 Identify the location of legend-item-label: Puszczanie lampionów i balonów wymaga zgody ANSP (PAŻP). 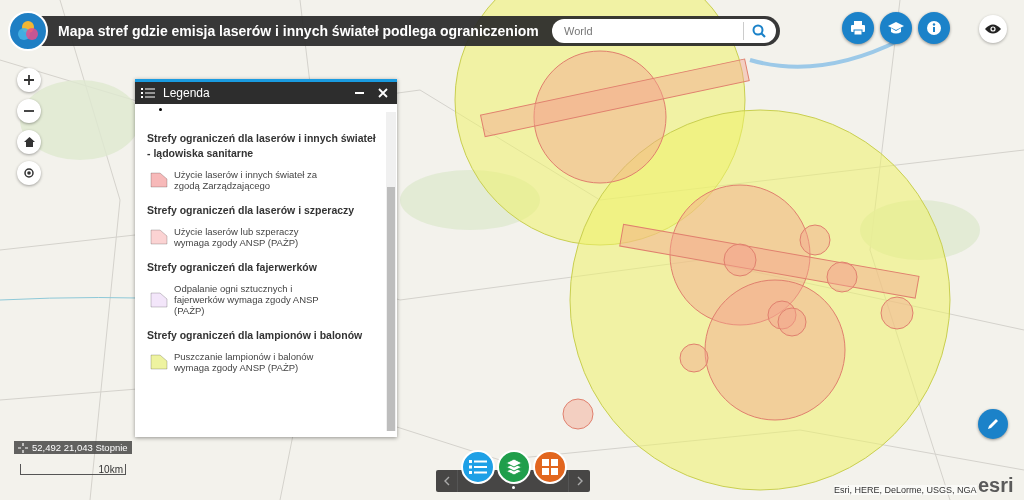
(244, 362).